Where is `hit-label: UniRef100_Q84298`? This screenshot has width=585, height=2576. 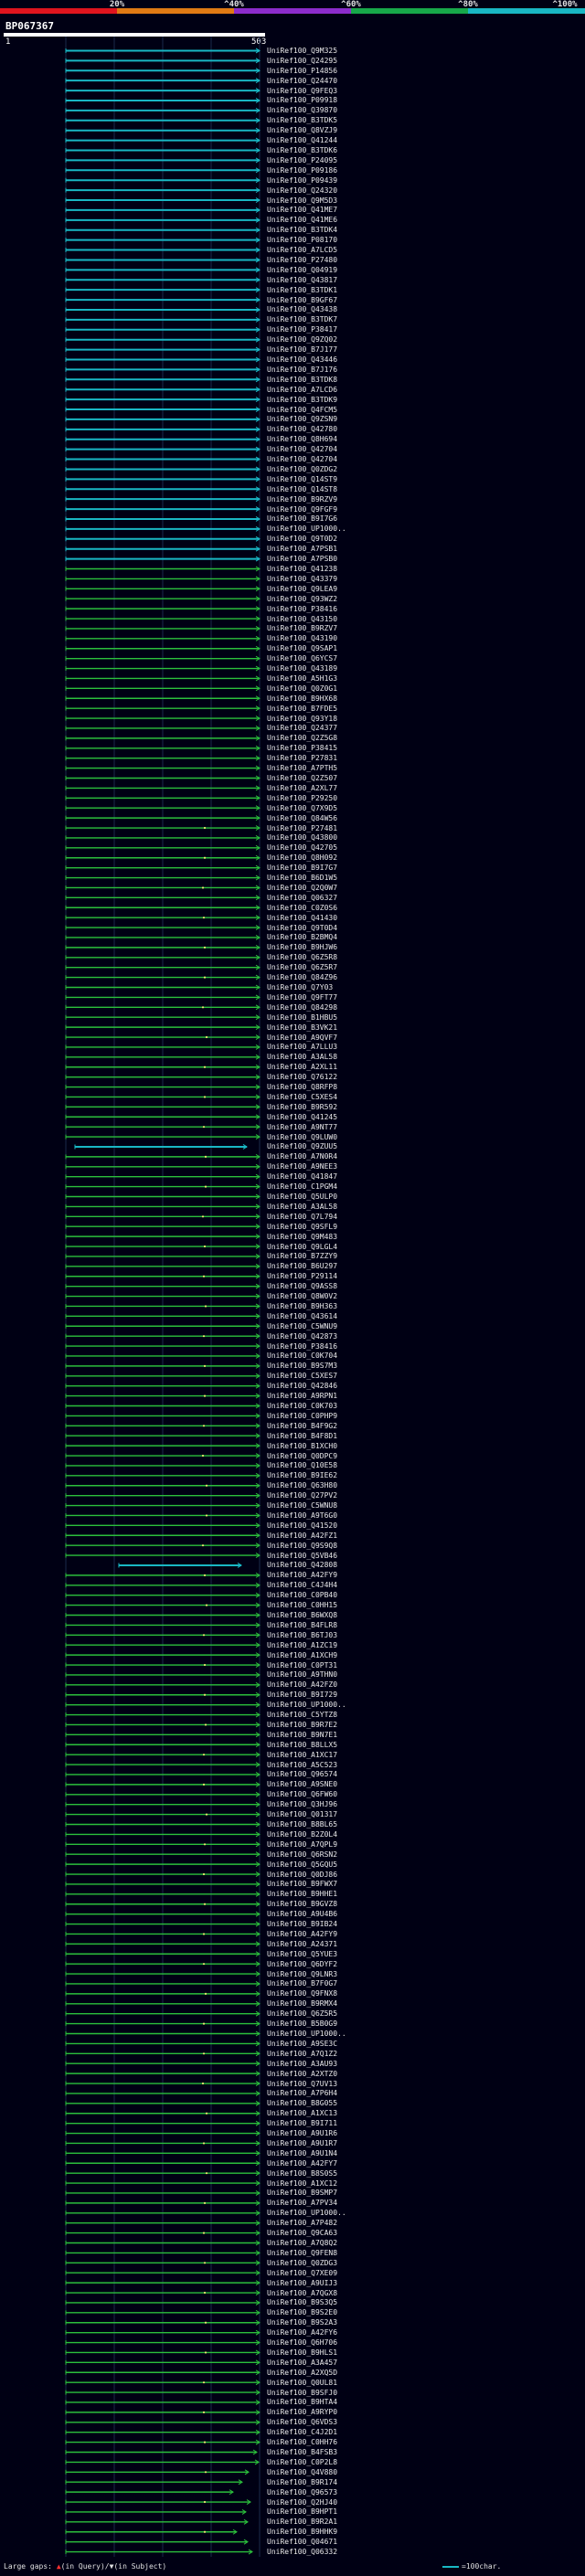
hit-label: UniRef100_Q84298 is located at coordinates (302, 1007).